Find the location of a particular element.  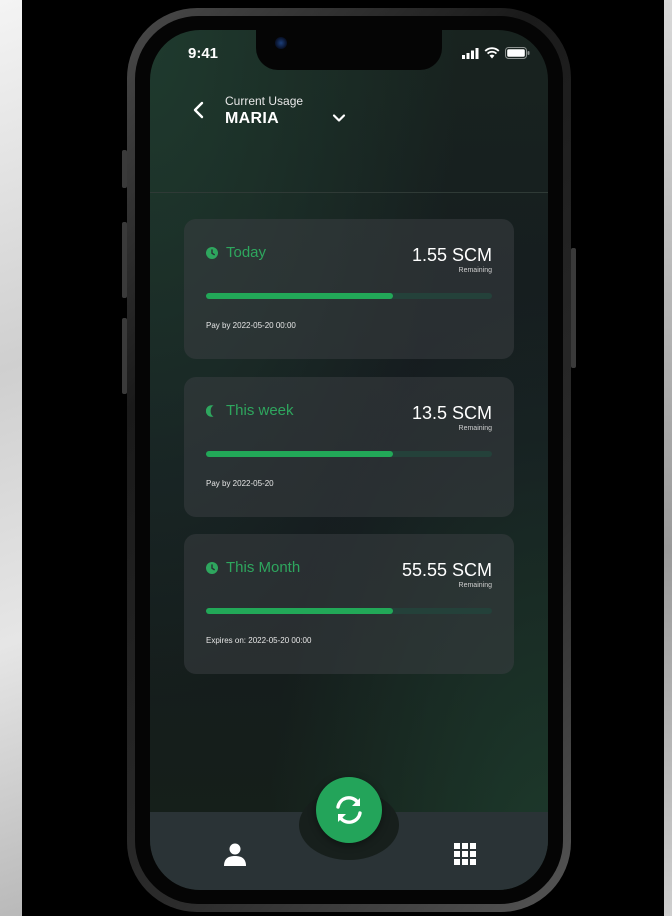

silent-switch is located at coordinates (124, 169).